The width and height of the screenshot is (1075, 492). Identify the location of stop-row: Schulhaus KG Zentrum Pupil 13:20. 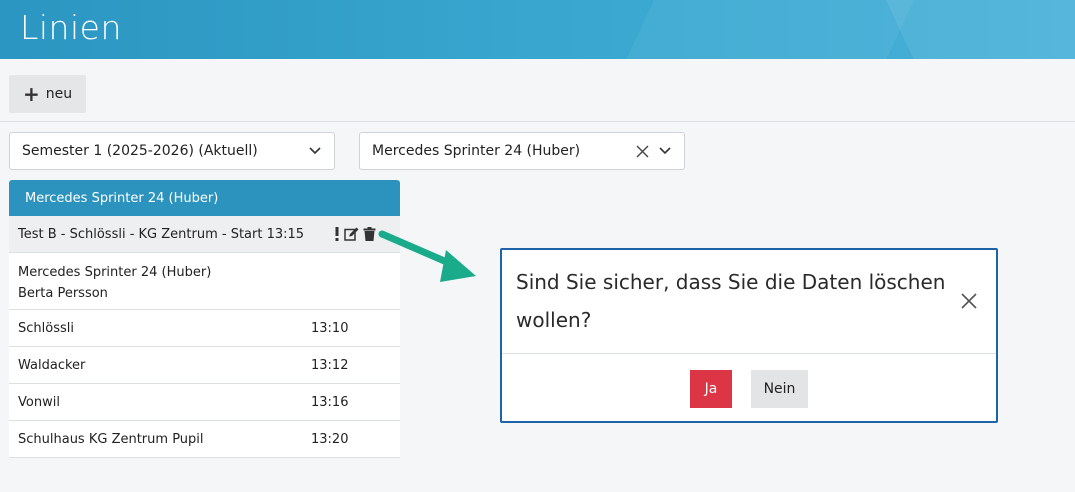
(204, 439).